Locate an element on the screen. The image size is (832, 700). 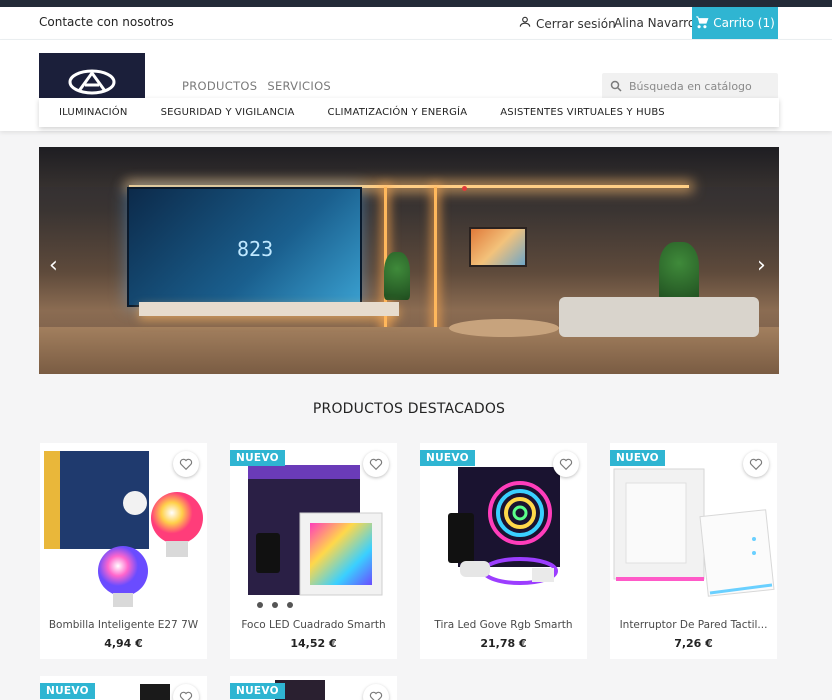
category-climatizacion: CLIMATIZACIÓN Y ENERGÍA is located at coordinates (394, 112).